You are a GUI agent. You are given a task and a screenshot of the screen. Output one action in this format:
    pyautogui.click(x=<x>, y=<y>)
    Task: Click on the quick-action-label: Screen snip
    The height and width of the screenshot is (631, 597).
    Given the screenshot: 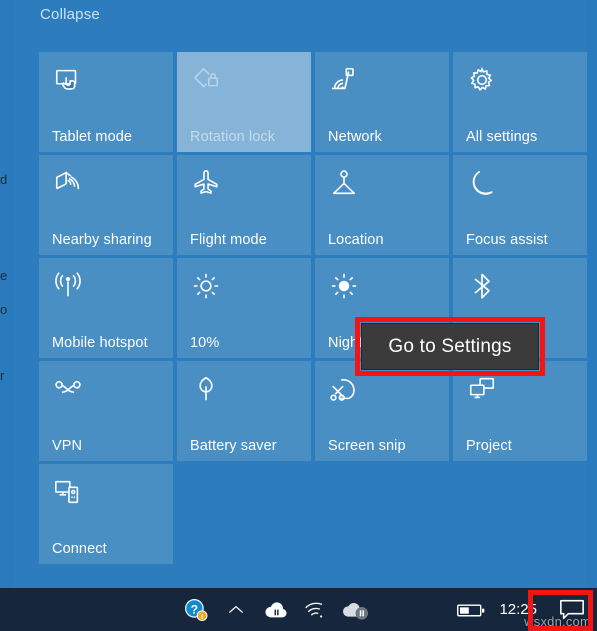 What is the action you would take?
    pyautogui.click(x=367, y=446)
    